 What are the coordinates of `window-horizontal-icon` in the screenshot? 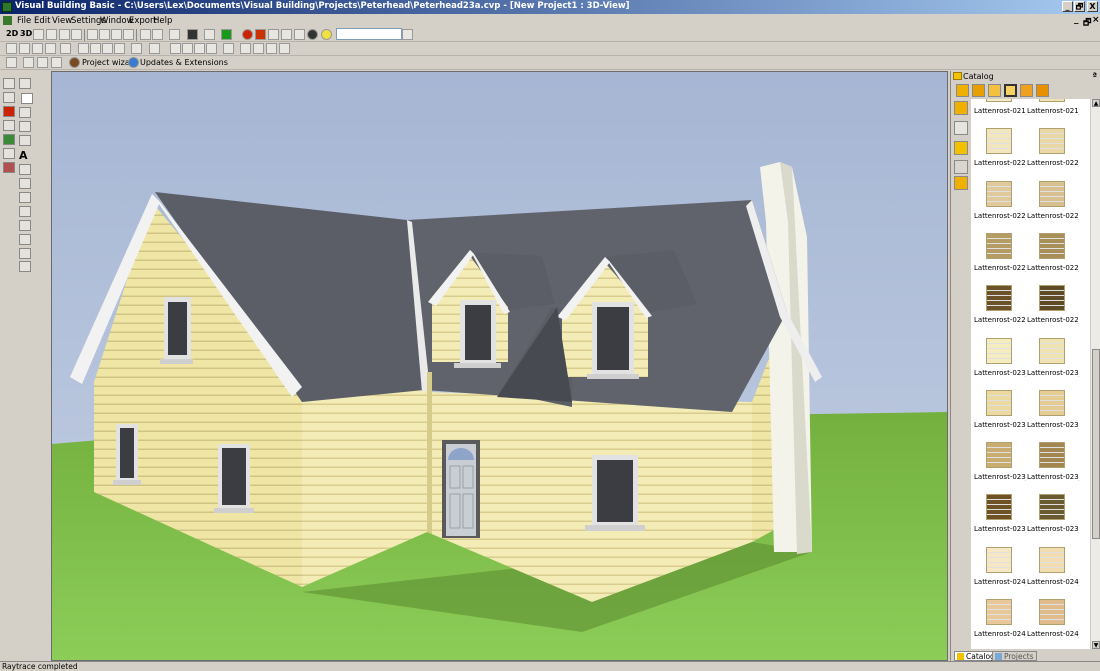 It's located at (116, 34).